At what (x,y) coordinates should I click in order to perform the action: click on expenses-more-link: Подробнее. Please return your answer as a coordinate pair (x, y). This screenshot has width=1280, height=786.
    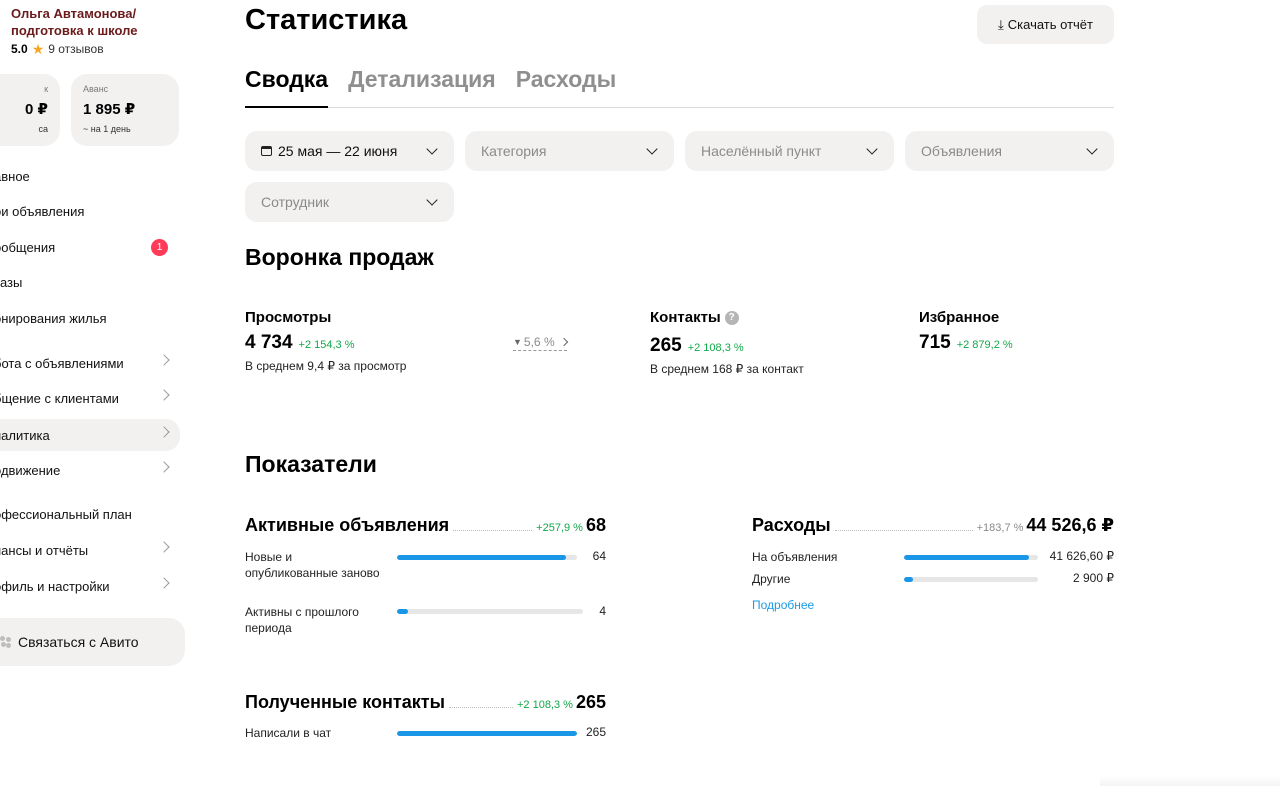
    Looking at the image, I should click on (783, 605).